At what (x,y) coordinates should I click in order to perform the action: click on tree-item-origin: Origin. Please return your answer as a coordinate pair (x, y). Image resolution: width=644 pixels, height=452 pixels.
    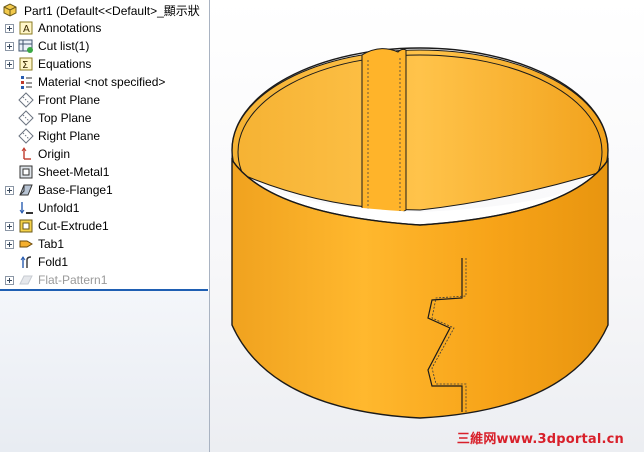
    Looking at the image, I should click on (104, 154).